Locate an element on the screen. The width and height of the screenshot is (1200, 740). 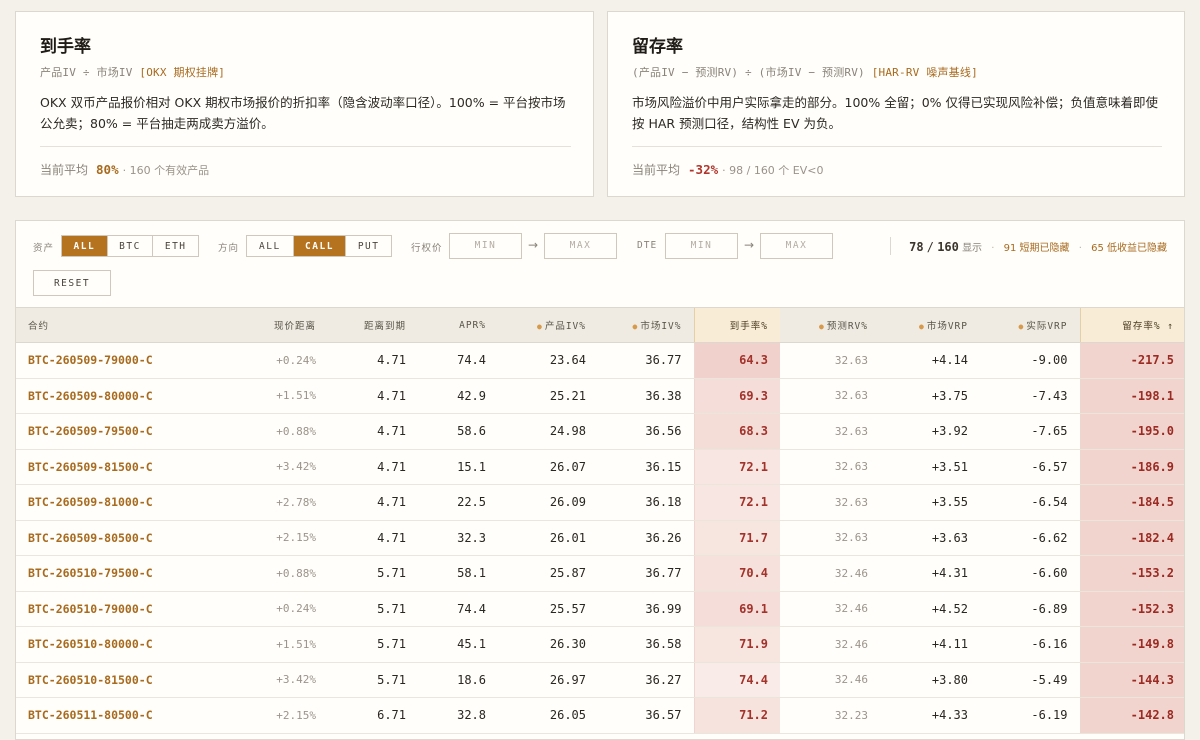
contract-cell: BTC-260510-81500-C is located at coordinates (133, 680).